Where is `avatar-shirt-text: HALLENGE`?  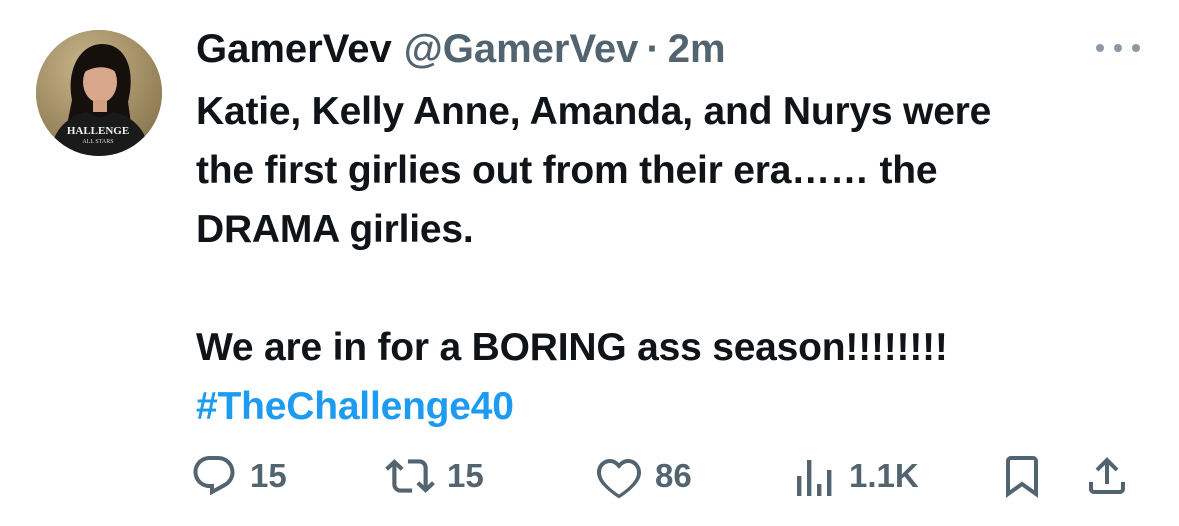 avatar-shirt-text: HALLENGE is located at coordinates (98, 131).